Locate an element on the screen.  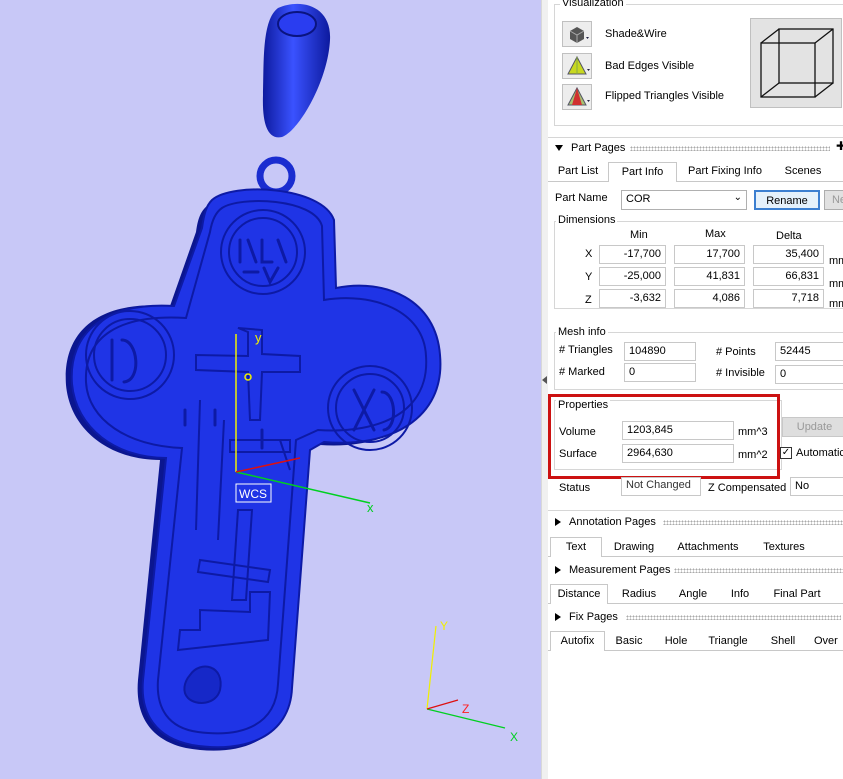
triad-y-label: Y is located at coordinates (444, 626).